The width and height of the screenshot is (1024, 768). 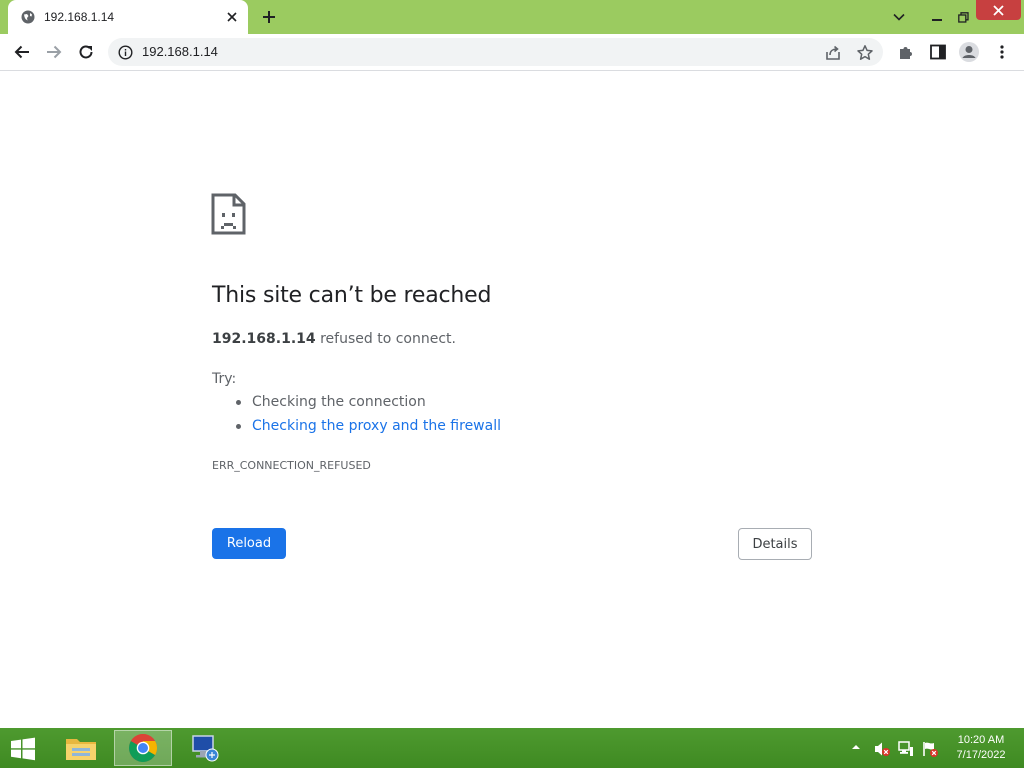 I want to click on reload-icon, so click(x=86, y=52).